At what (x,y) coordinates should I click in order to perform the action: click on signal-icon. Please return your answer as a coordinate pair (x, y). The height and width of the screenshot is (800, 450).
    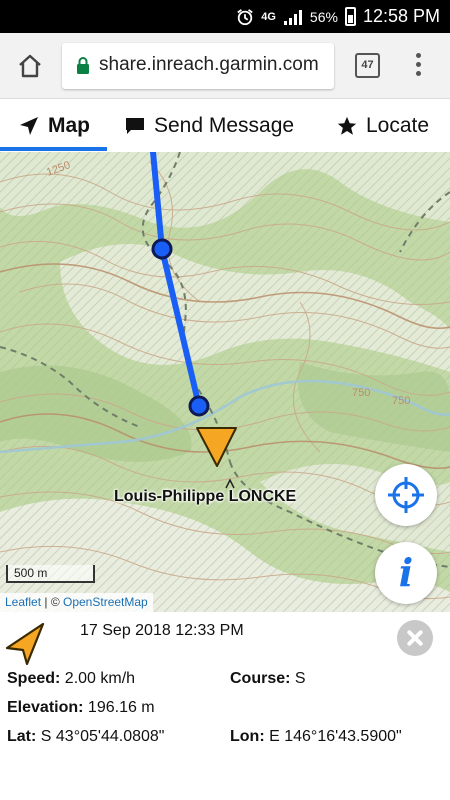
    Looking at the image, I should click on (292, 17).